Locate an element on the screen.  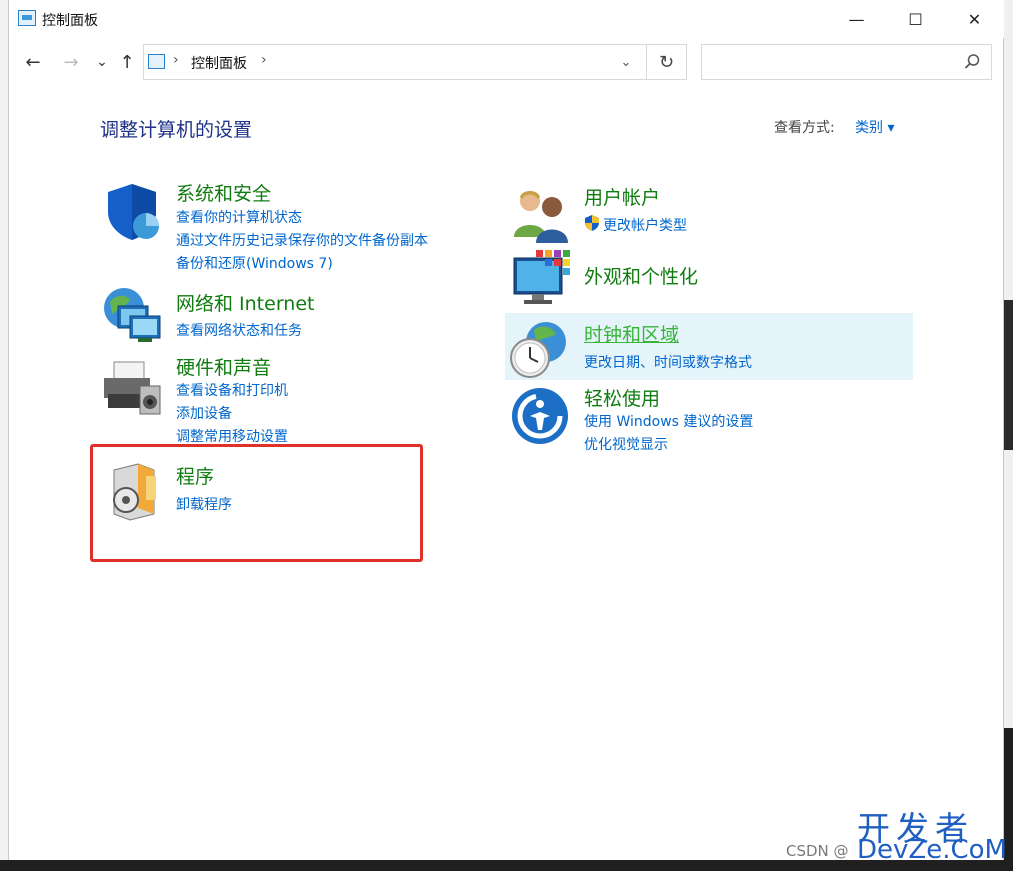
program-disc-icon is located at coordinates (134, 492).